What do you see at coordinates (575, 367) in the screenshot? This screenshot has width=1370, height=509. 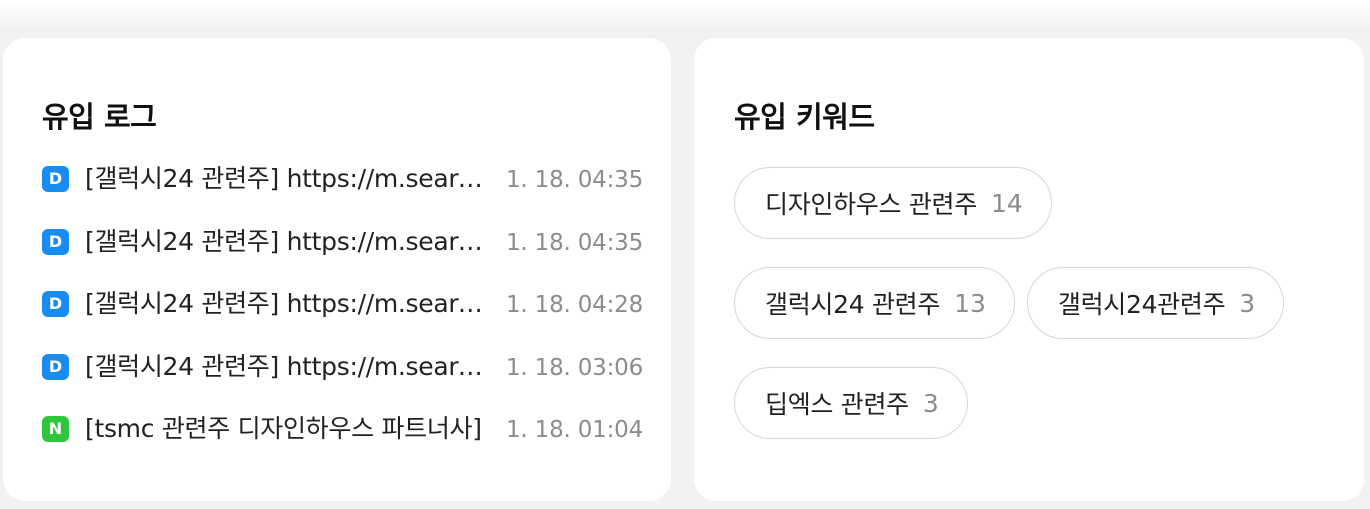 I see `log-item-time: 1. 18. 03:06` at bounding box center [575, 367].